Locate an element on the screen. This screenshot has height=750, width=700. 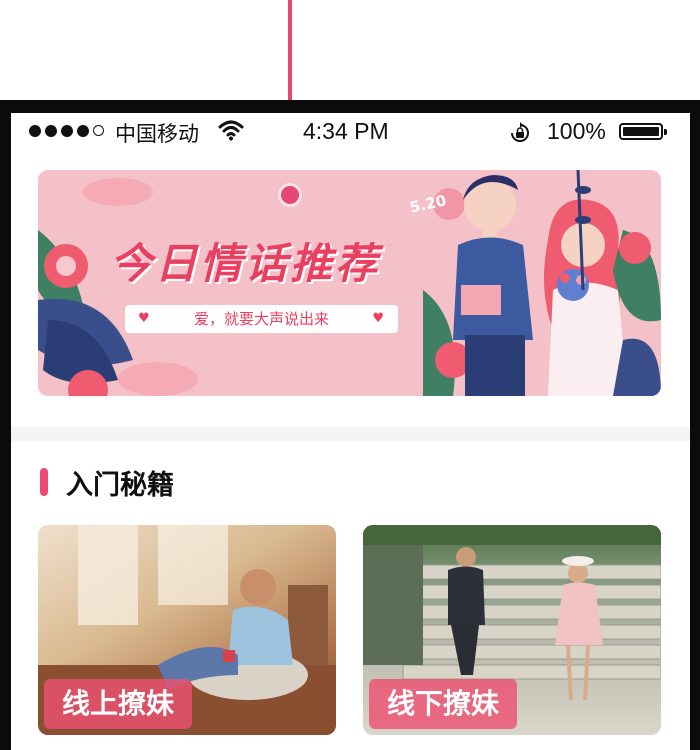
rotation-lock-icon is located at coordinates (520, 132).